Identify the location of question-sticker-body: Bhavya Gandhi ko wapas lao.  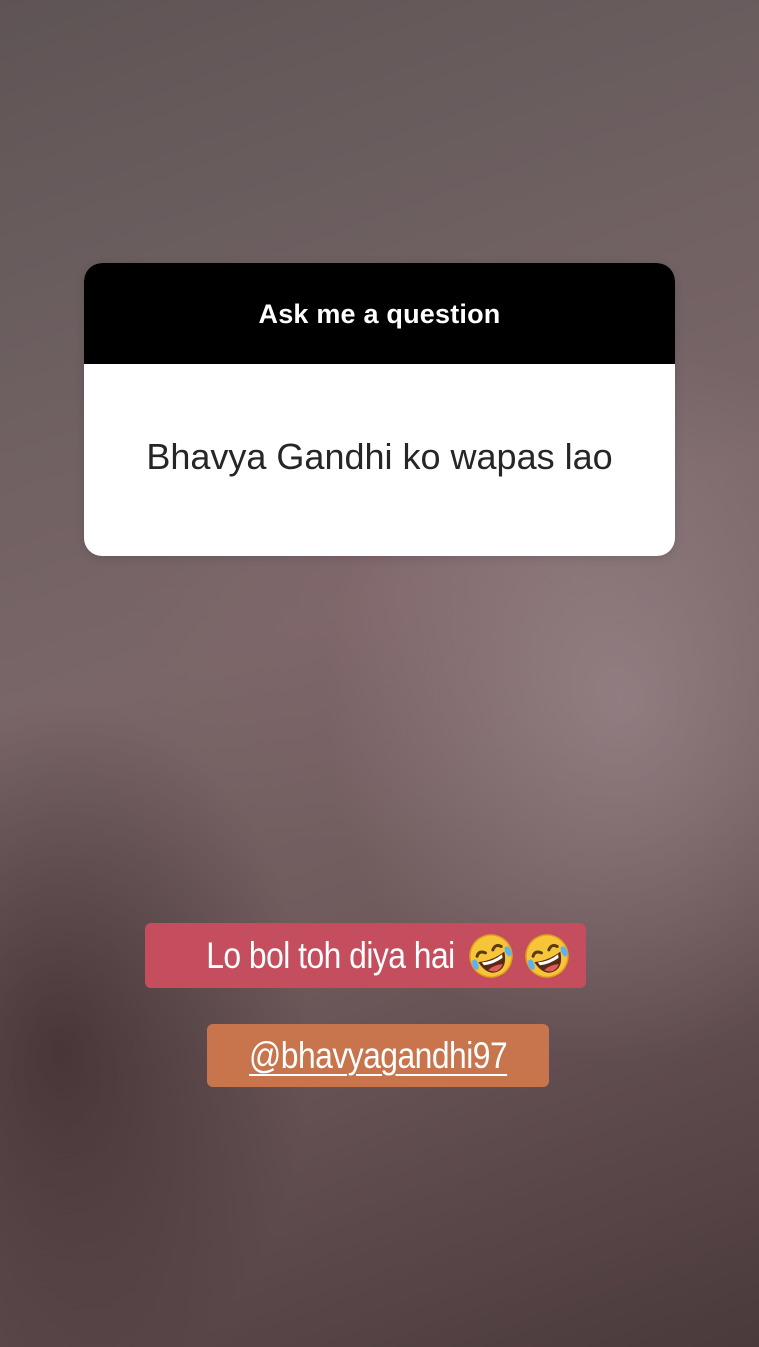
(379, 460).